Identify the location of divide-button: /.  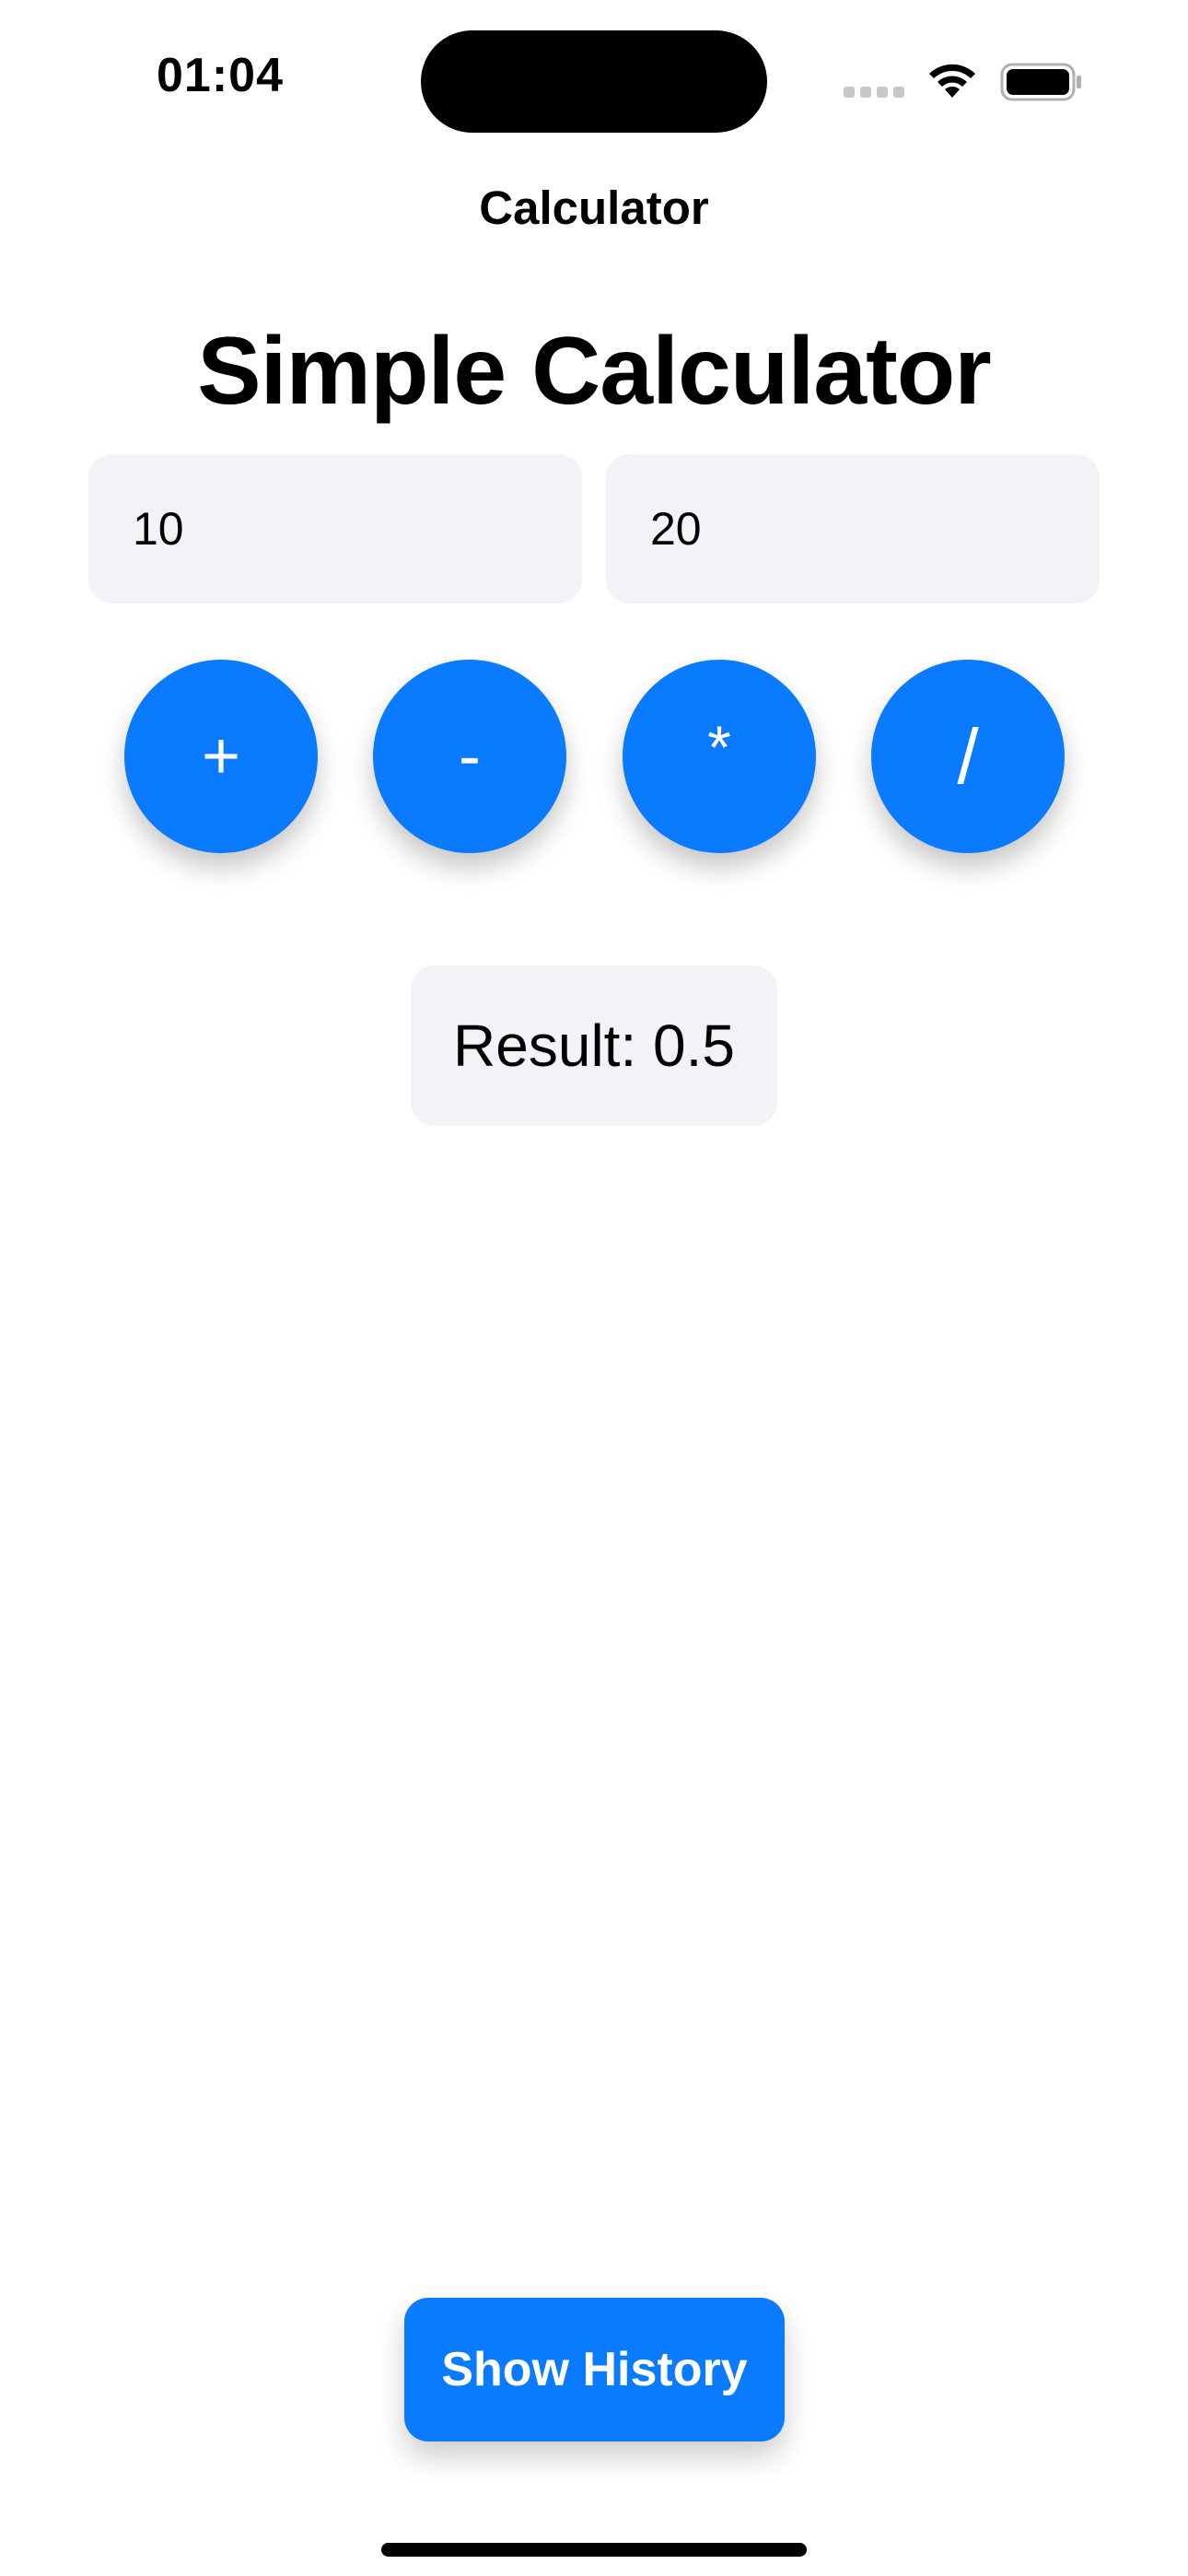
(968, 756).